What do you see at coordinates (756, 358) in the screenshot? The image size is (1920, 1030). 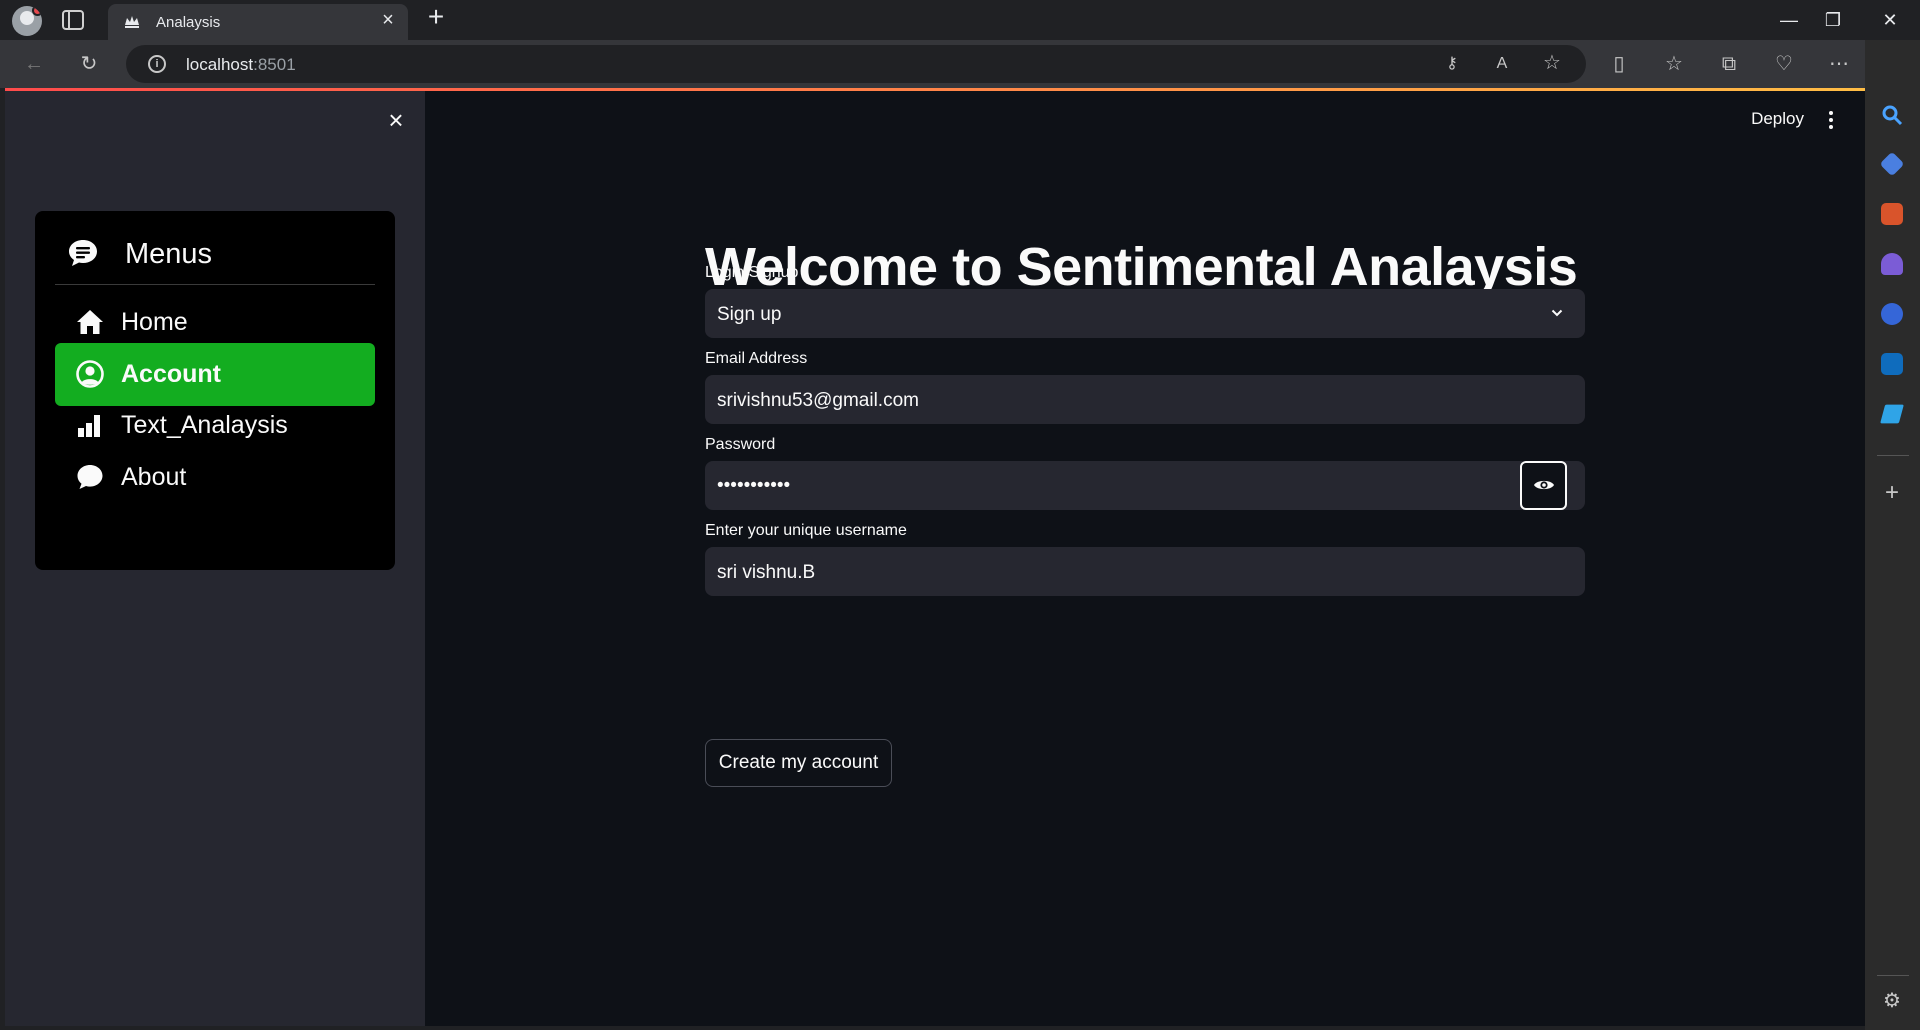 I see `email-label: Email Address` at bounding box center [756, 358].